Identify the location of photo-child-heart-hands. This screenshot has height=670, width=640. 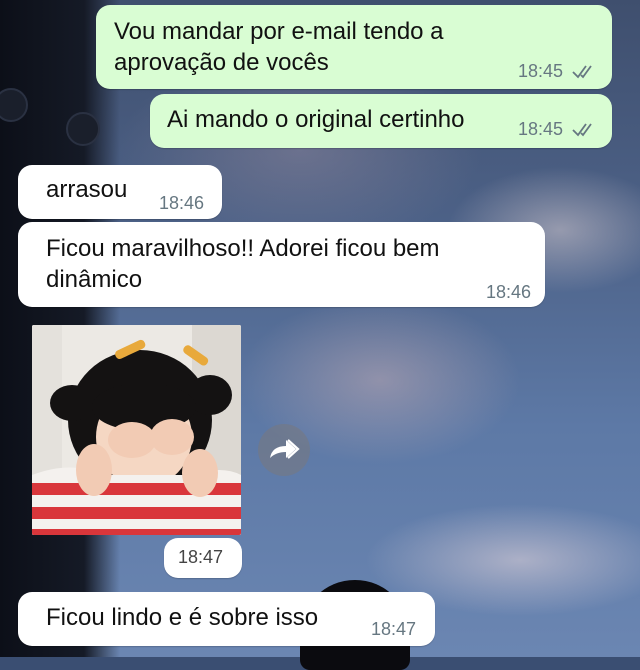
(136, 430).